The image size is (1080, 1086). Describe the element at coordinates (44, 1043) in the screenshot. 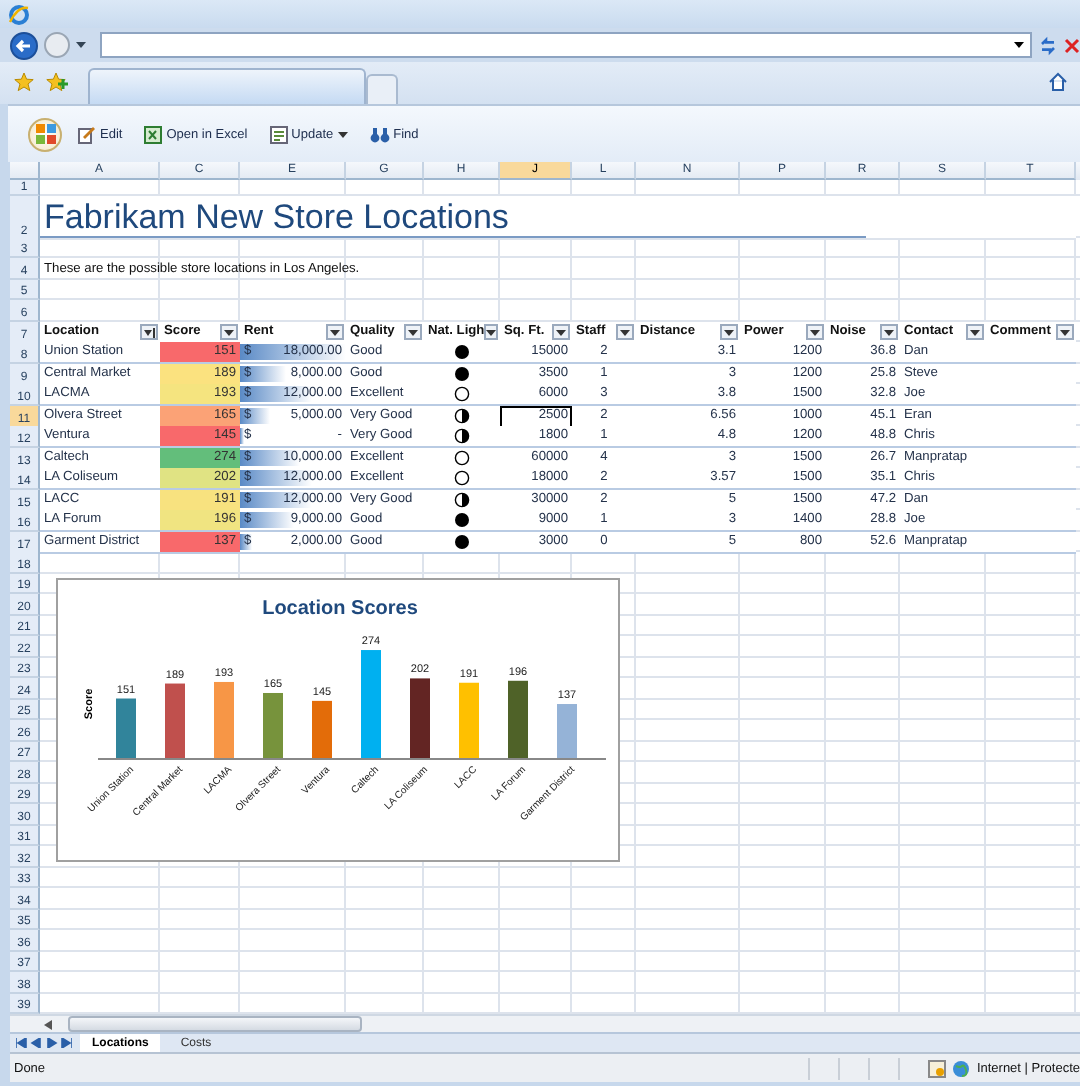

I see `sheet-navigation-icon` at that location.